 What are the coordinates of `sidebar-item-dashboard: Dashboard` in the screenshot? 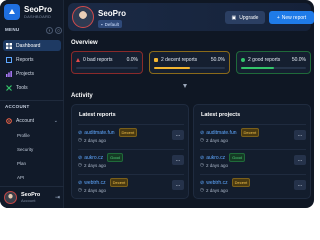 It's located at (32, 45).